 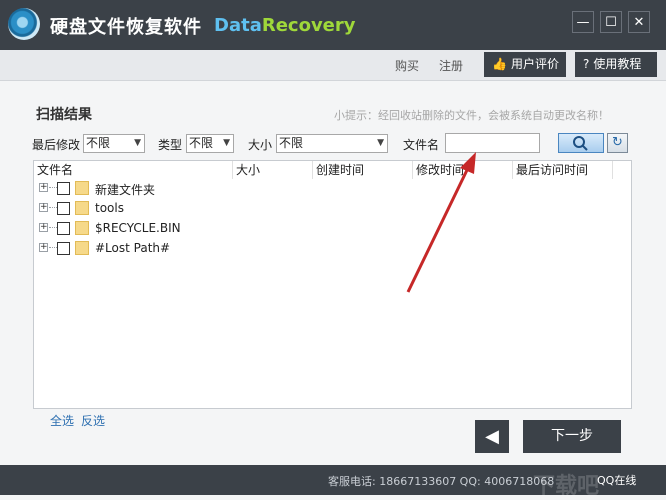 What do you see at coordinates (572, 436) in the screenshot?
I see `next-button: 下一步` at bounding box center [572, 436].